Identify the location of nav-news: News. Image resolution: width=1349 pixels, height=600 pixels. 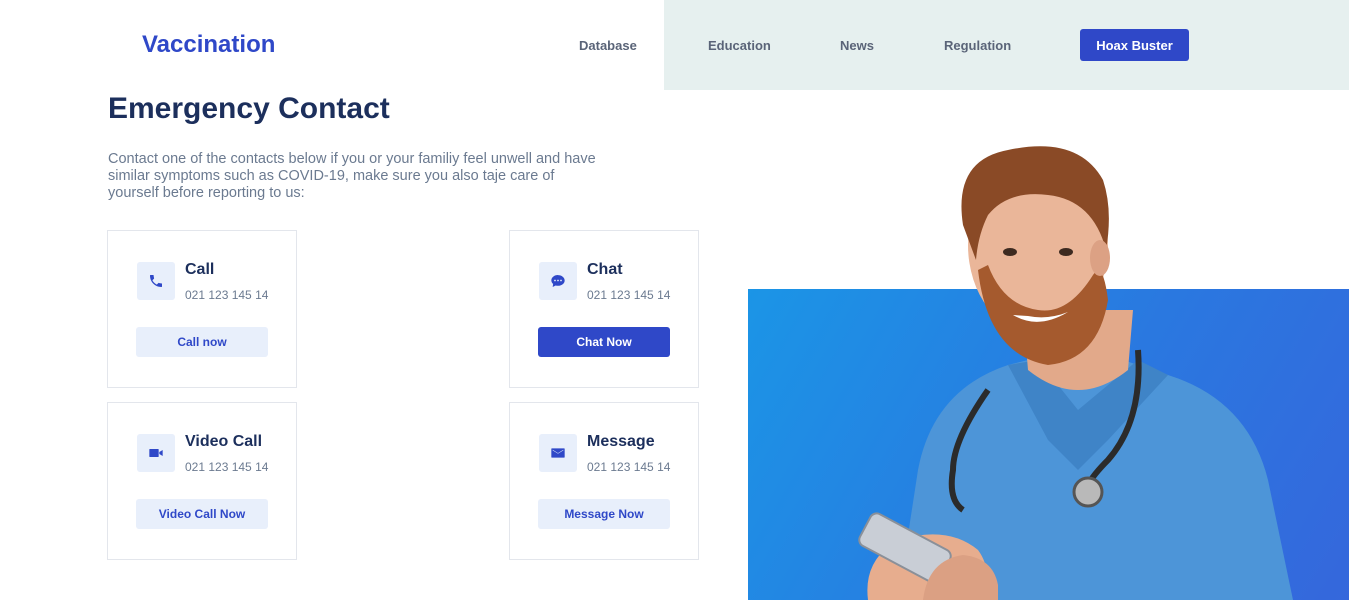
(857, 45).